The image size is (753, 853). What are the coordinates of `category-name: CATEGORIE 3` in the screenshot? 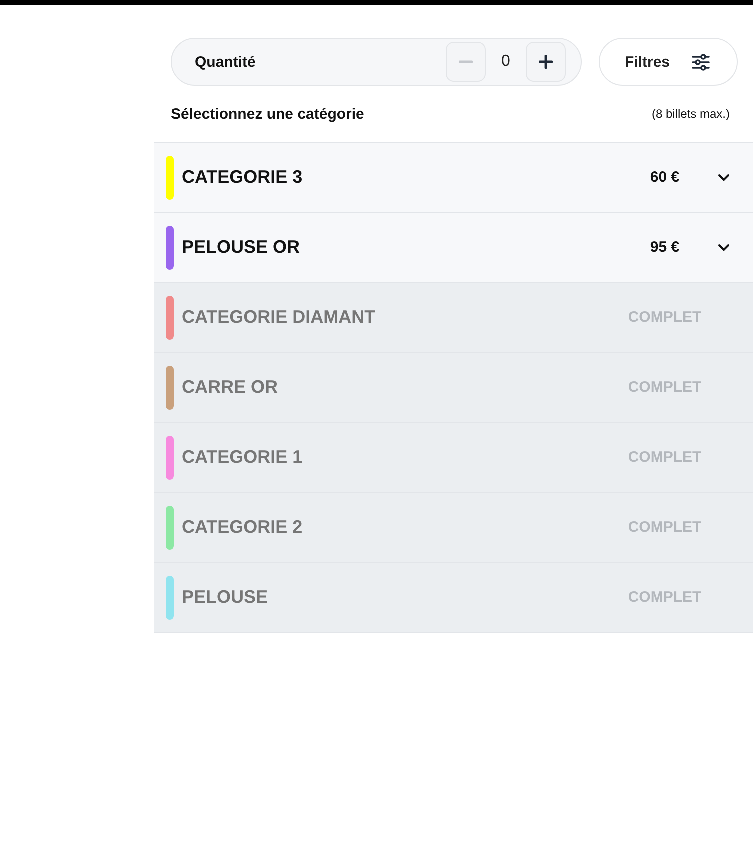 It's located at (243, 177).